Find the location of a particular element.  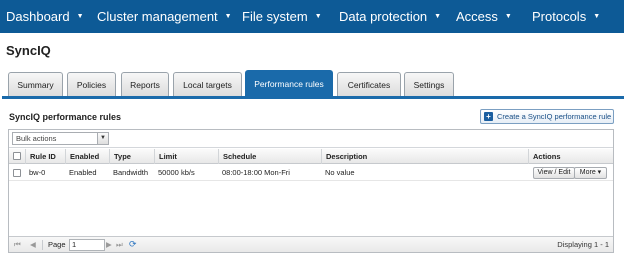

refresh-icon: ⟳ is located at coordinates (133, 244).